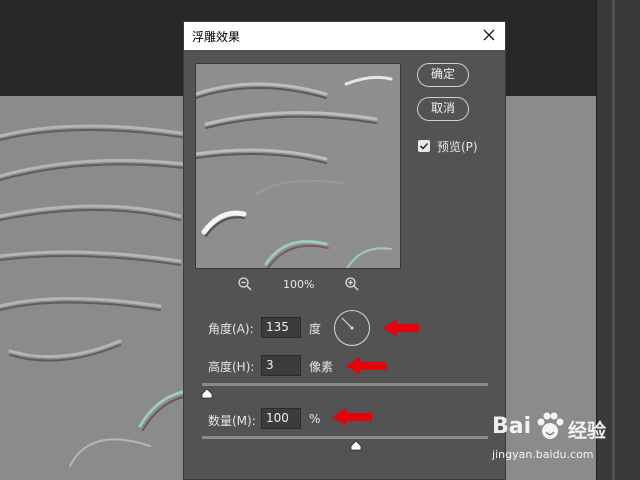 The image size is (640, 480). I want to click on height-field: 3, so click(281, 365).